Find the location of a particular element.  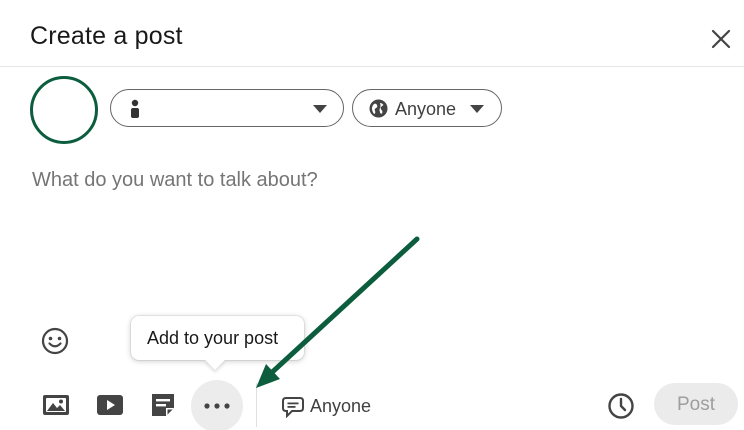

clock-icon is located at coordinates (621, 406).